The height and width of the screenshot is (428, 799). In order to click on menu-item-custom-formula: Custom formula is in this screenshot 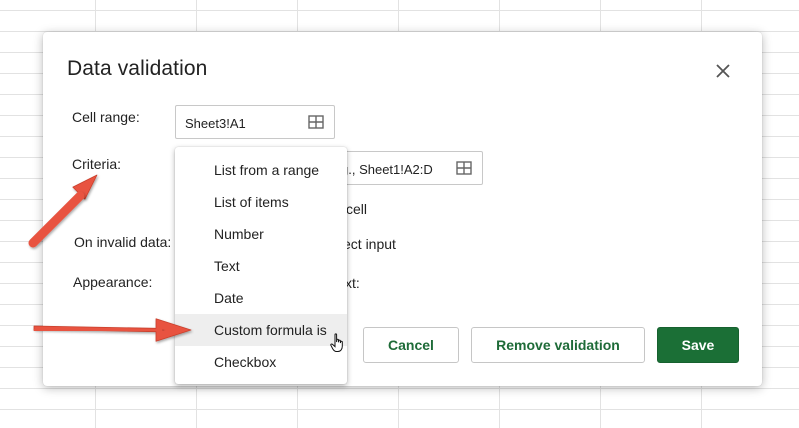, I will do `click(261, 330)`.